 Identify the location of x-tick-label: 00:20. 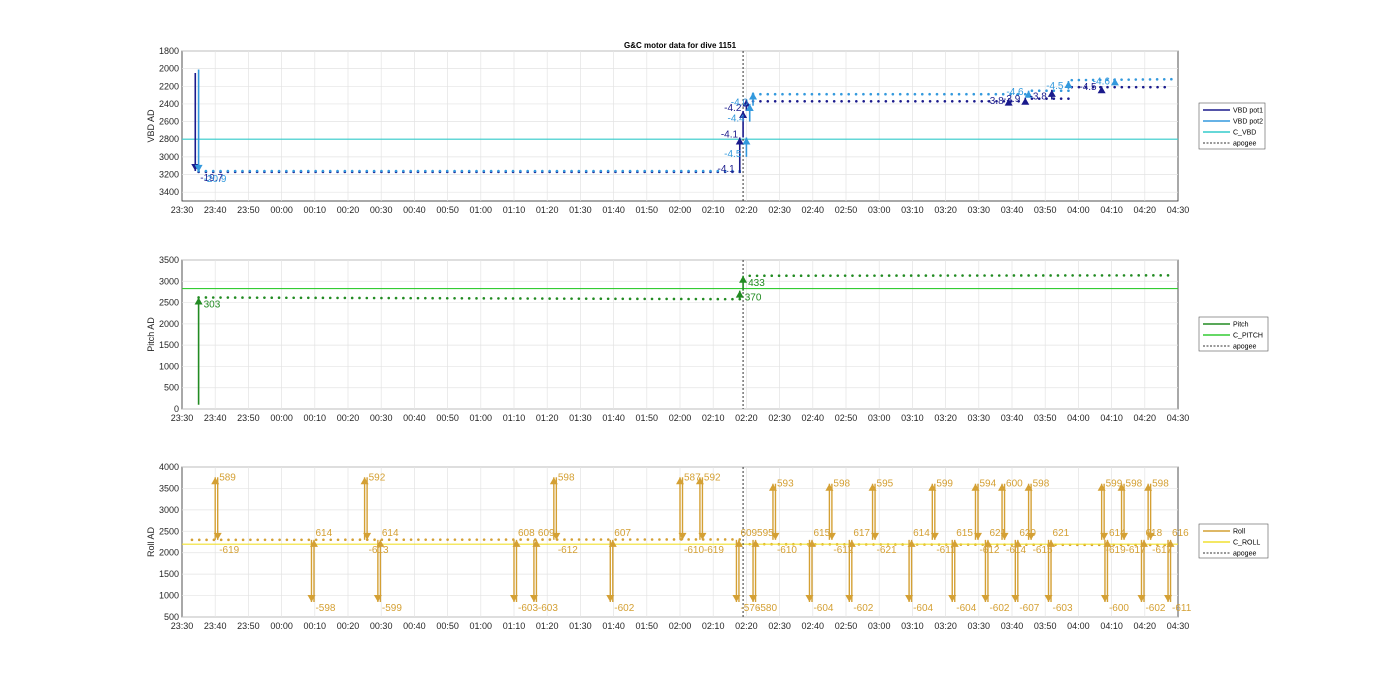
(348, 626).